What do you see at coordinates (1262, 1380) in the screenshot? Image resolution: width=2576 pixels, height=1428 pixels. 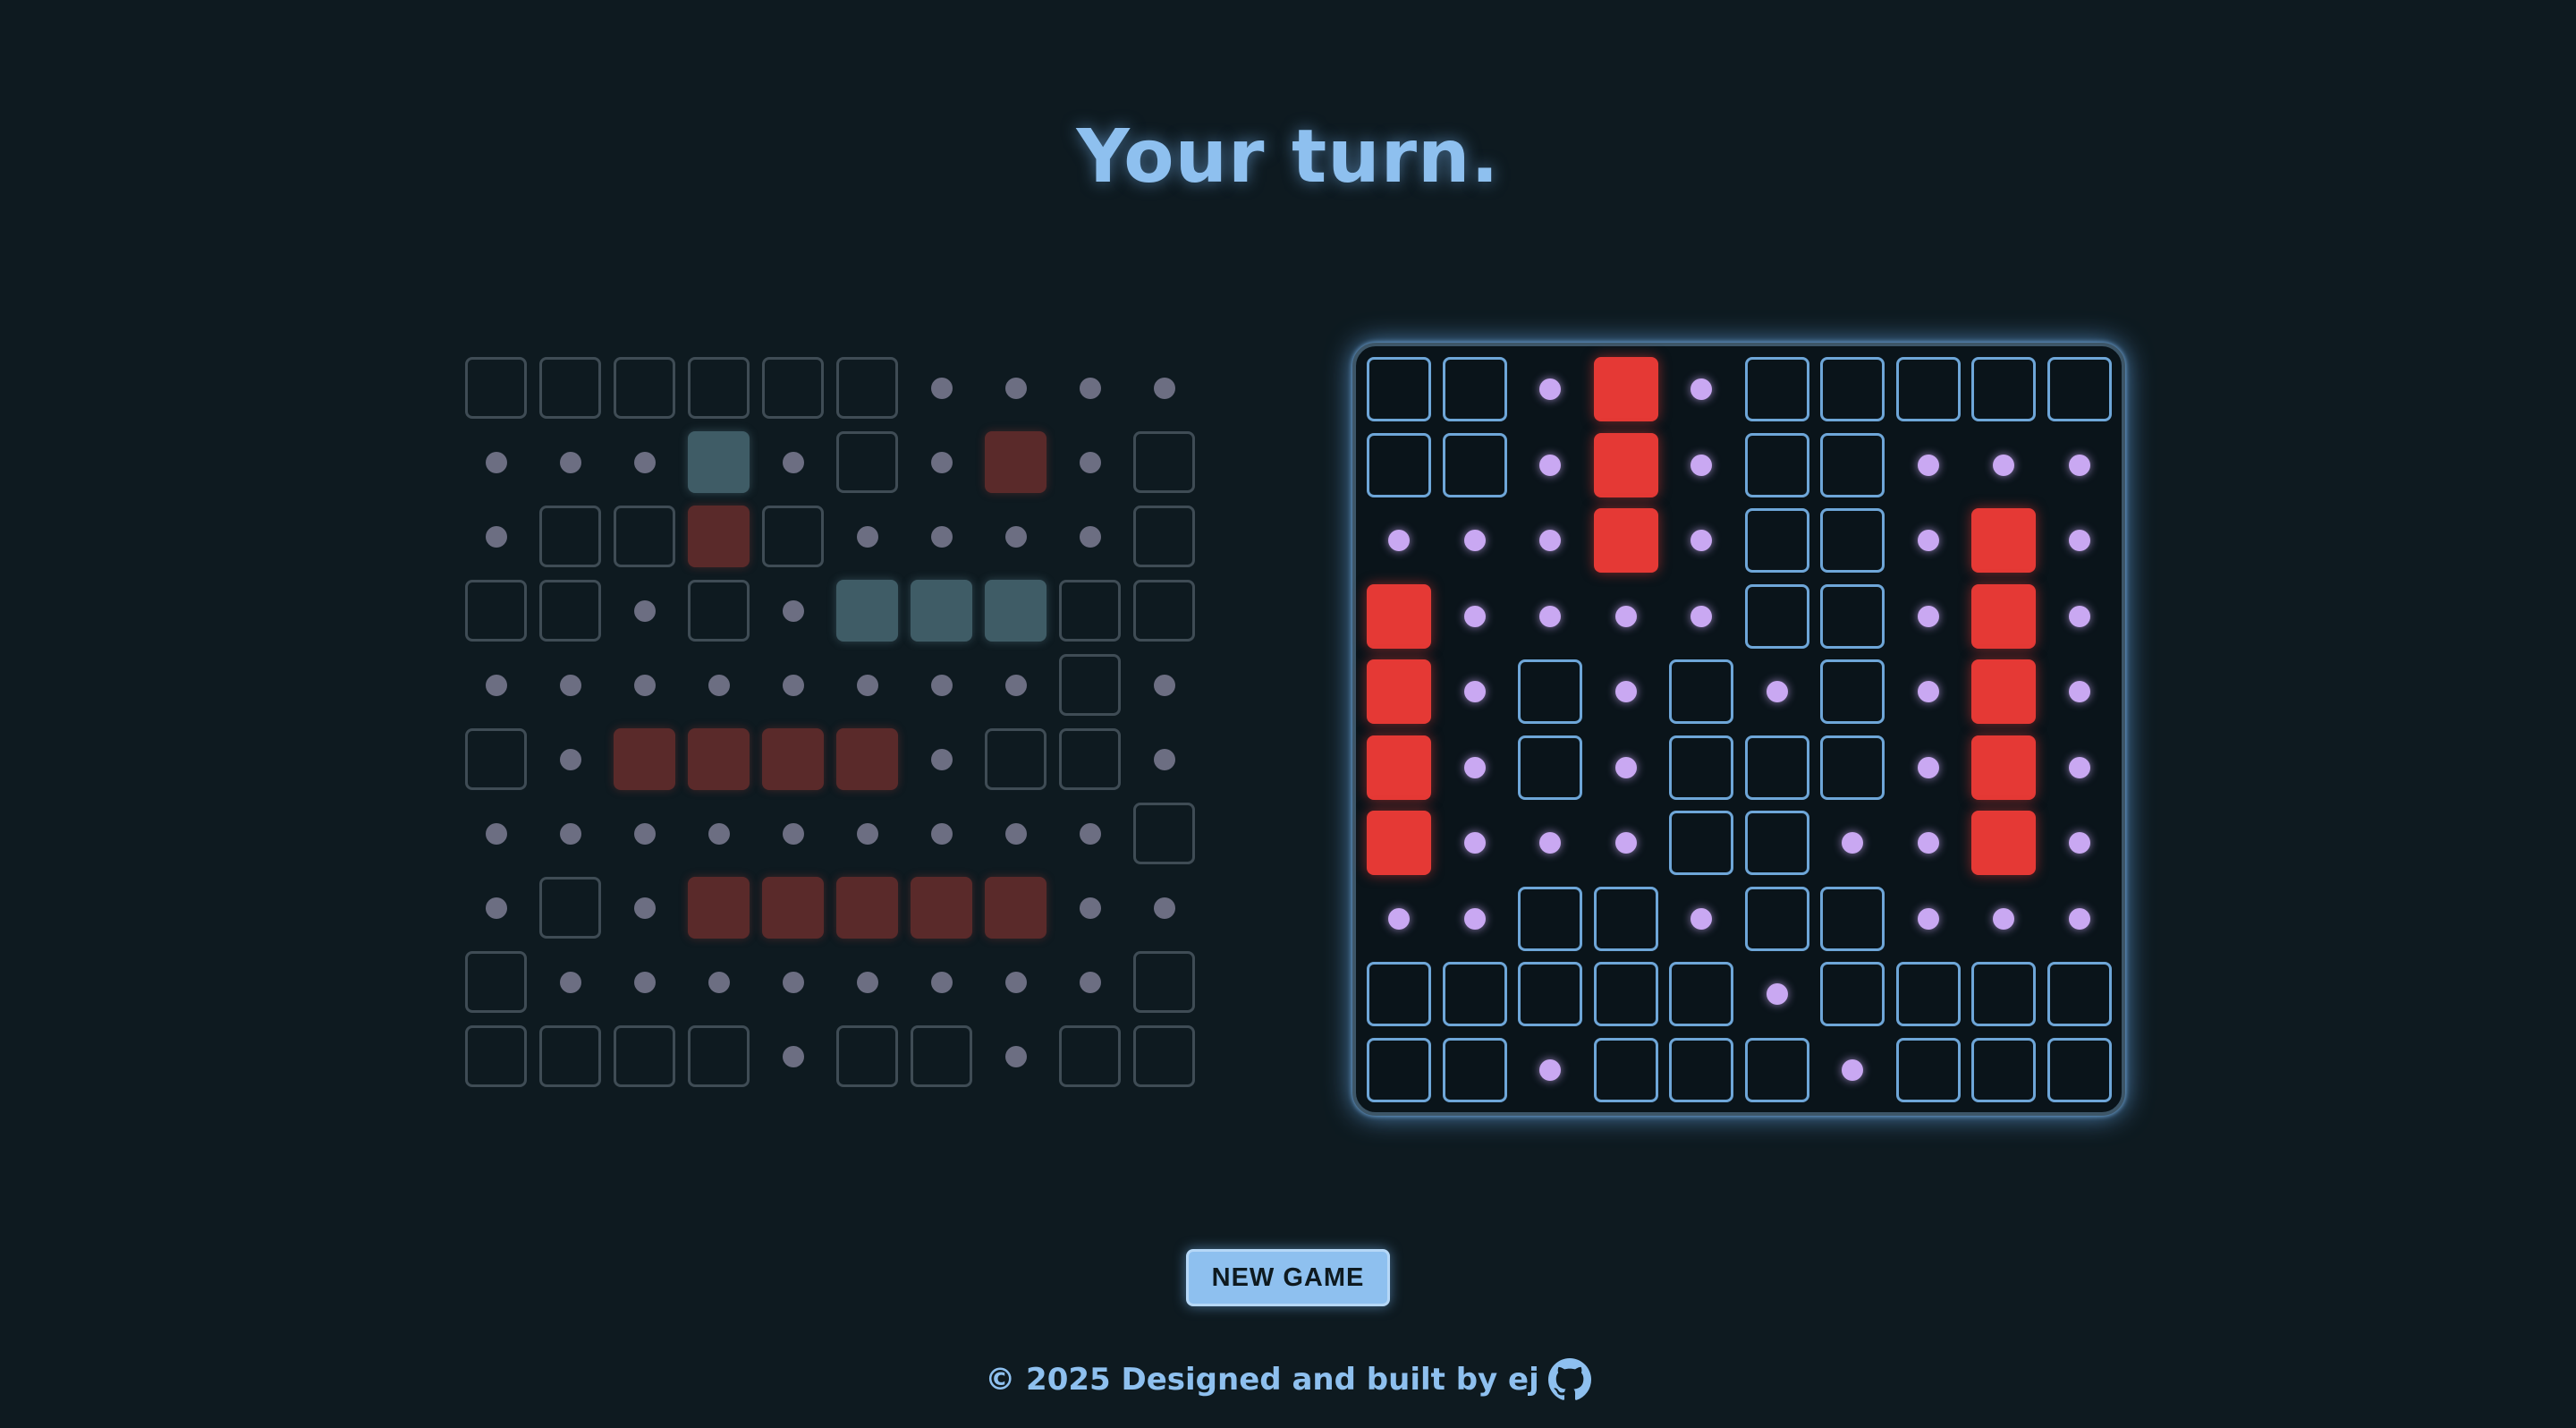 I see `footer-credit: © 2025 Designed and built by ej` at bounding box center [1262, 1380].